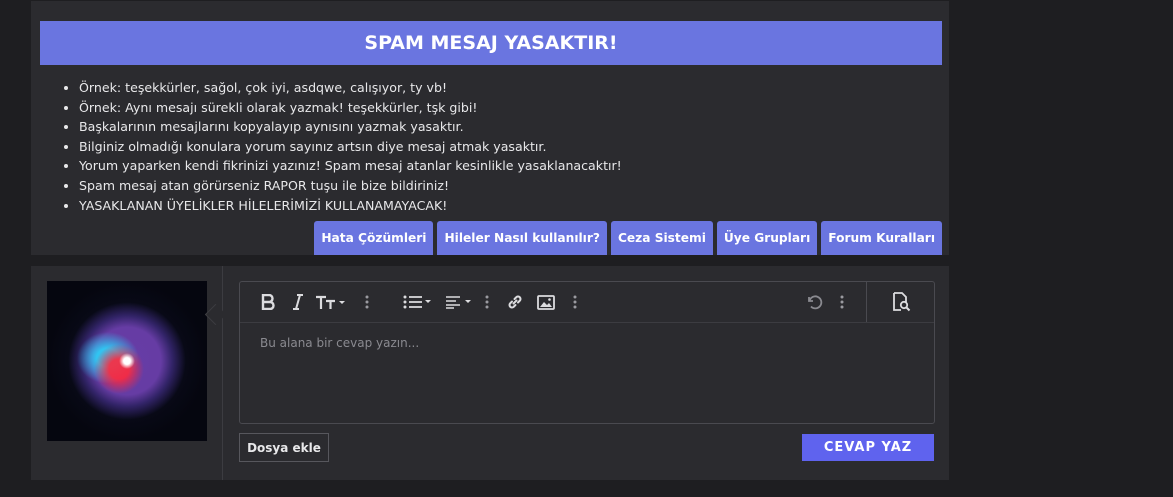  Describe the element at coordinates (900, 302) in the screenshot. I see `preview-icon` at that location.